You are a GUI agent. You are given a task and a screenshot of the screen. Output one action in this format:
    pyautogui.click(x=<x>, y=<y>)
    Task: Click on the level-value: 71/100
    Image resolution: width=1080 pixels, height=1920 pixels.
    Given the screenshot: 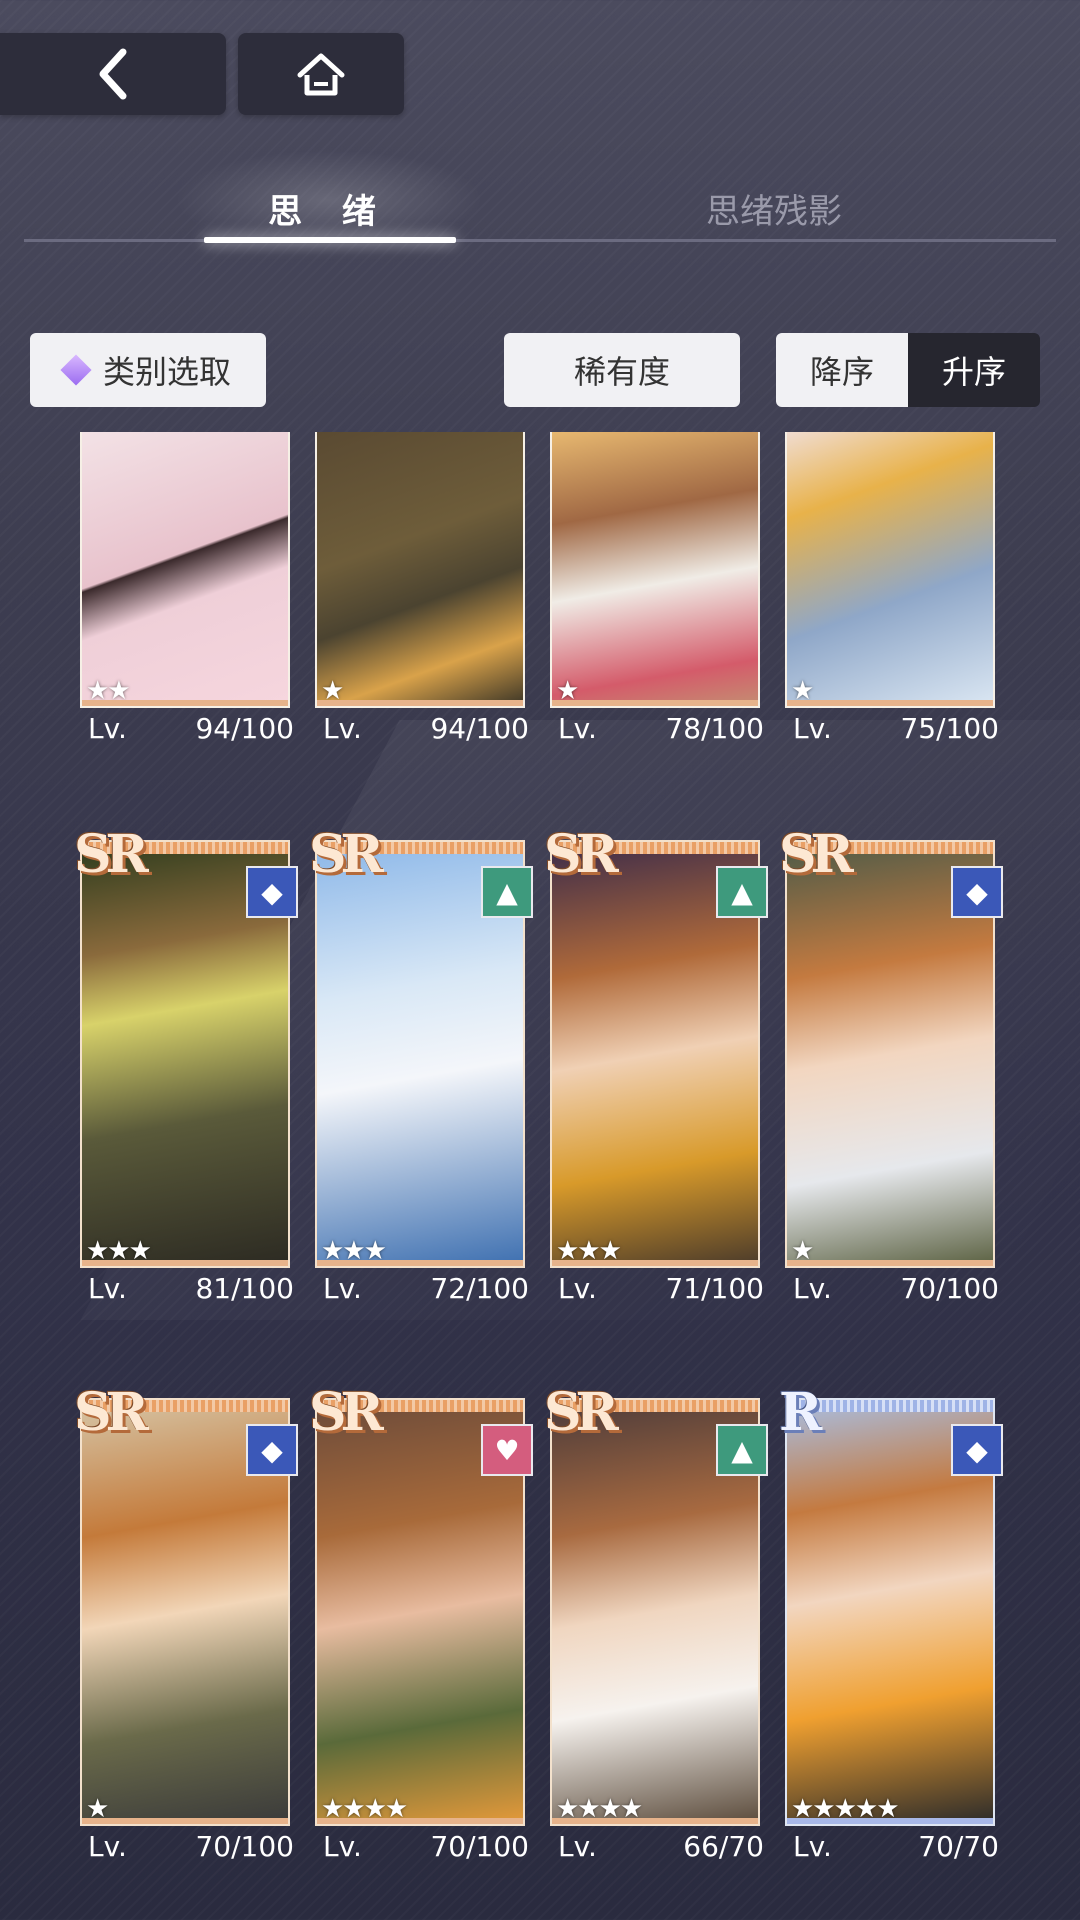 What is the action you would take?
    pyautogui.click(x=714, y=1288)
    